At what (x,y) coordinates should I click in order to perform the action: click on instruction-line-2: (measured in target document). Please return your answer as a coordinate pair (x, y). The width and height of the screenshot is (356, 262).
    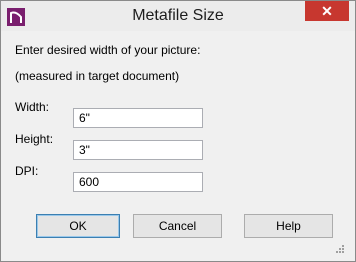
    Looking at the image, I should click on (97, 76).